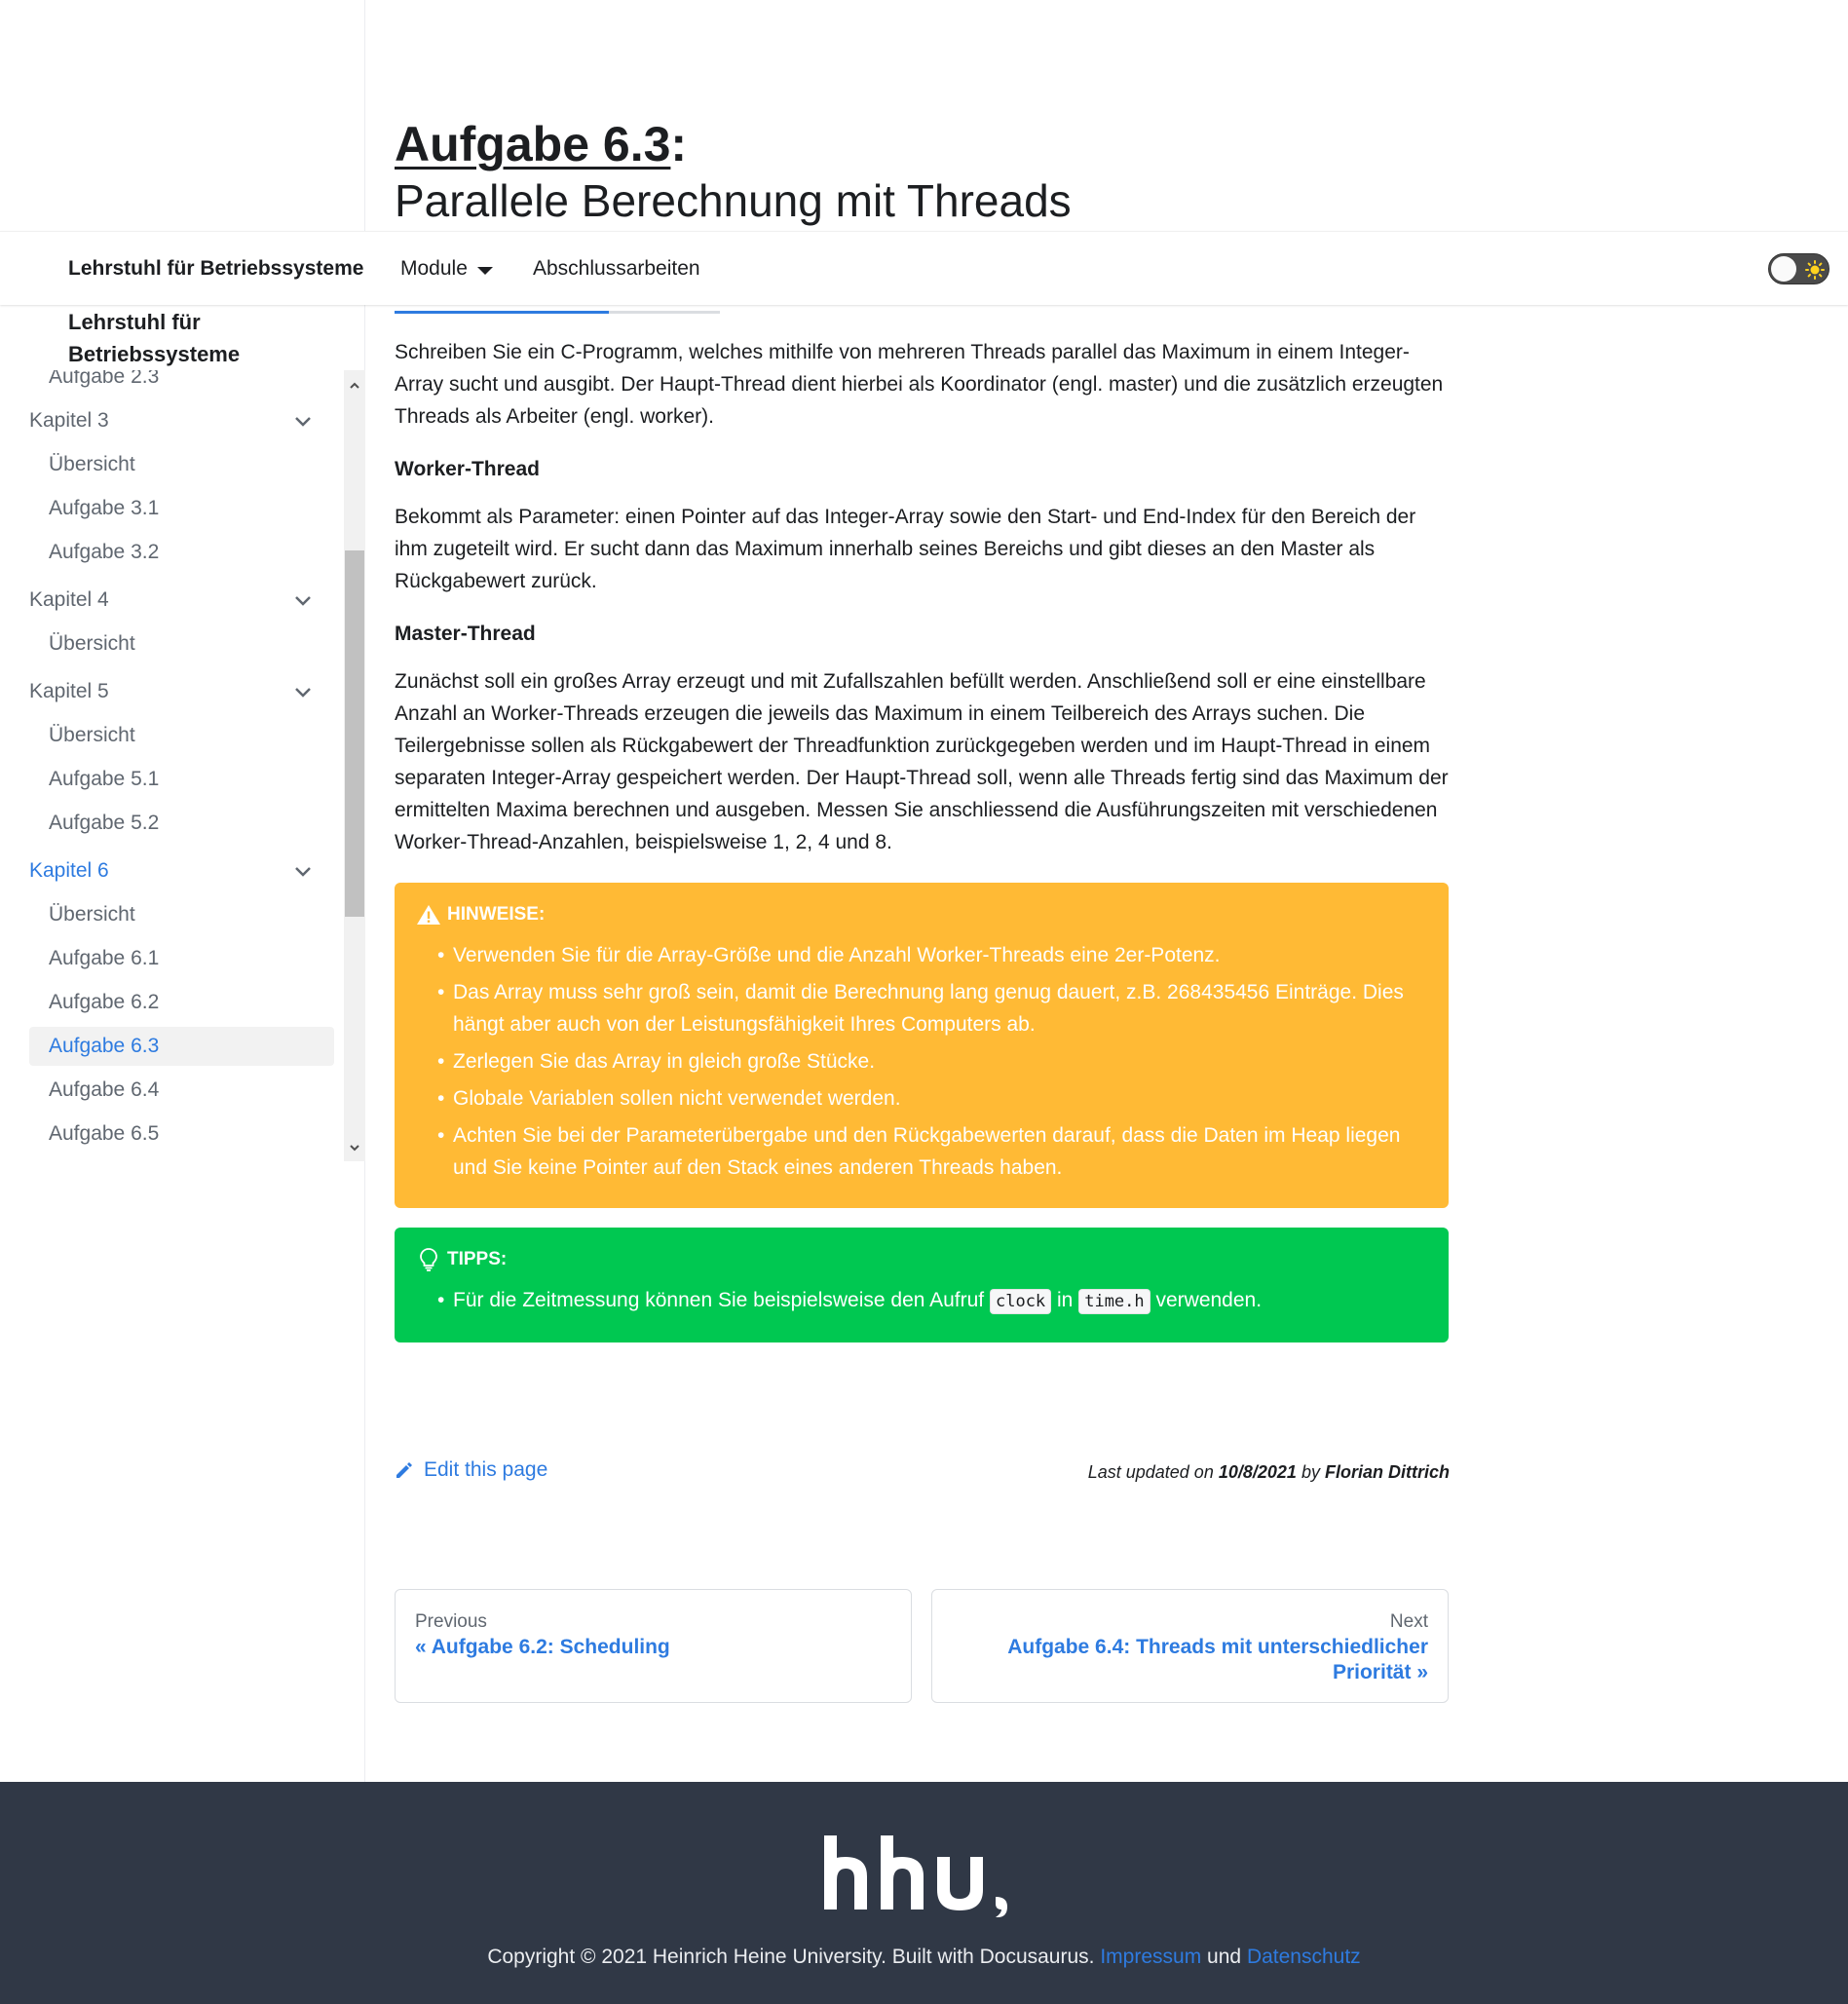 This screenshot has width=1848, height=2004. I want to click on impressum-link: Impressum, so click(1151, 1957).